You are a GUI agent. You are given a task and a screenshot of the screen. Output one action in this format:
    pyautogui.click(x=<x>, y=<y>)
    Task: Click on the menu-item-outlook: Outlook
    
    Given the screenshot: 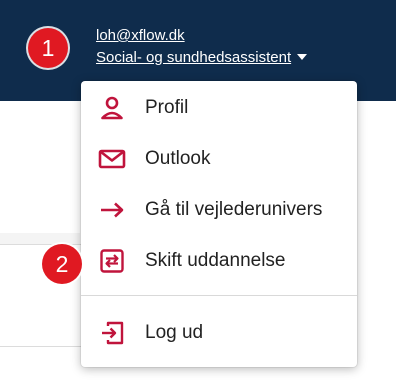 What is the action you would take?
    pyautogui.click(x=219, y=159)
    